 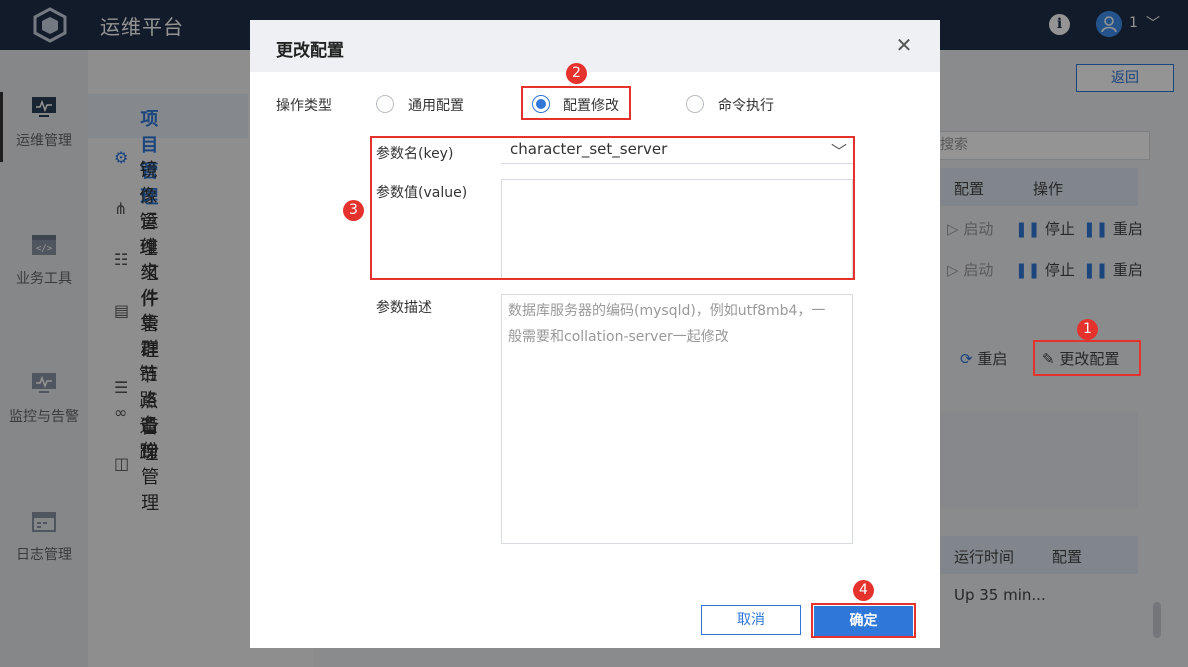 I want to click on annotation-badge-1: 1, so click(x=1087, y=329).